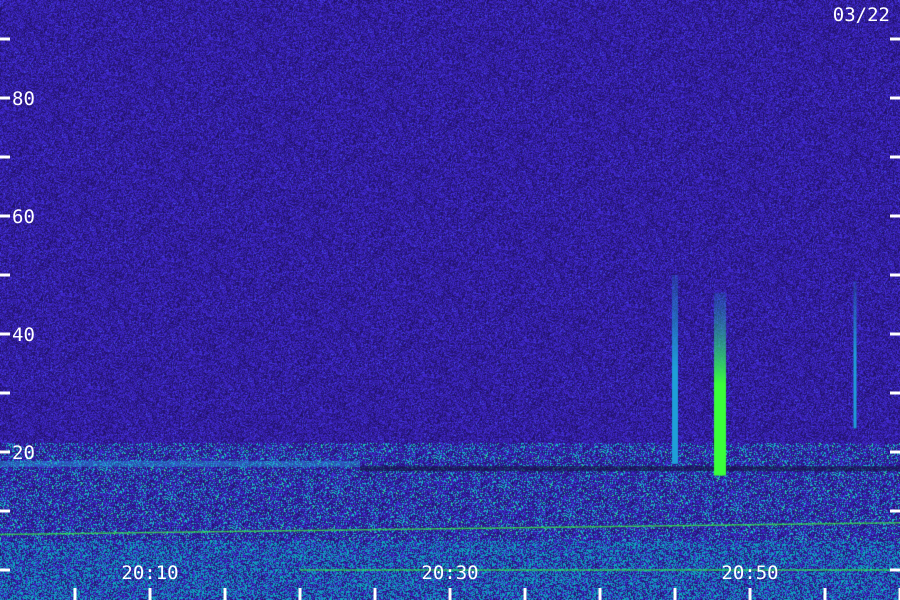 This screenshot has height=600, width=900. What do you see at coordinates (23, 99) in the screenshot?
I see `y-tick-label-80: 80` at bounding box center [23, 99].